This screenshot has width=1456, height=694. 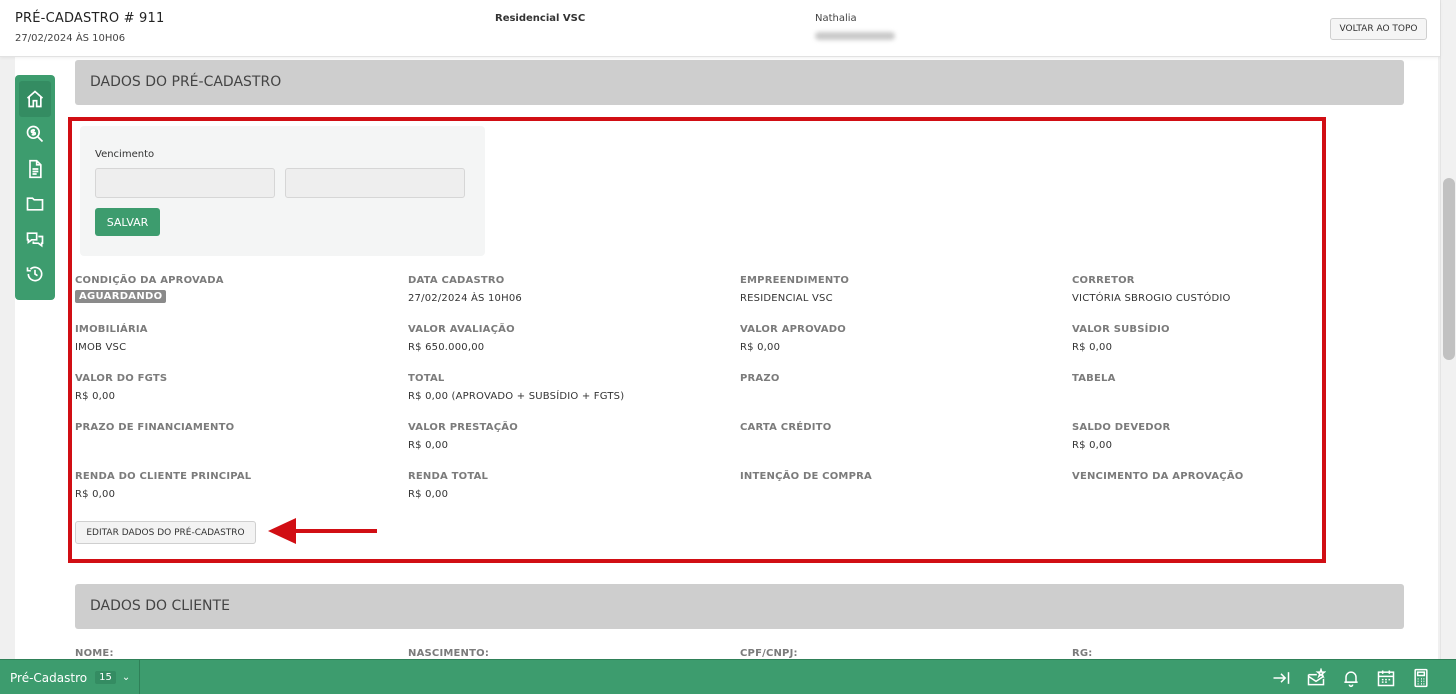 I want to click on back-to-top-button: VOLTAR AO TOPO, so click(x=1378, y=29).